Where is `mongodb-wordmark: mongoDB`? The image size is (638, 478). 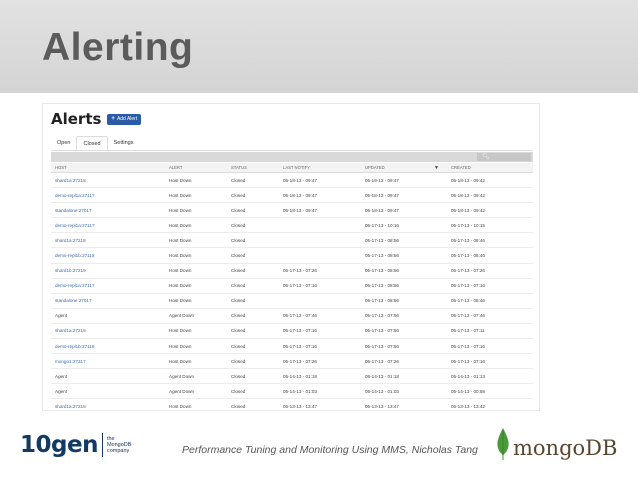 mongodb-wordmark: mongoDB is located at coordinates (565, 448).